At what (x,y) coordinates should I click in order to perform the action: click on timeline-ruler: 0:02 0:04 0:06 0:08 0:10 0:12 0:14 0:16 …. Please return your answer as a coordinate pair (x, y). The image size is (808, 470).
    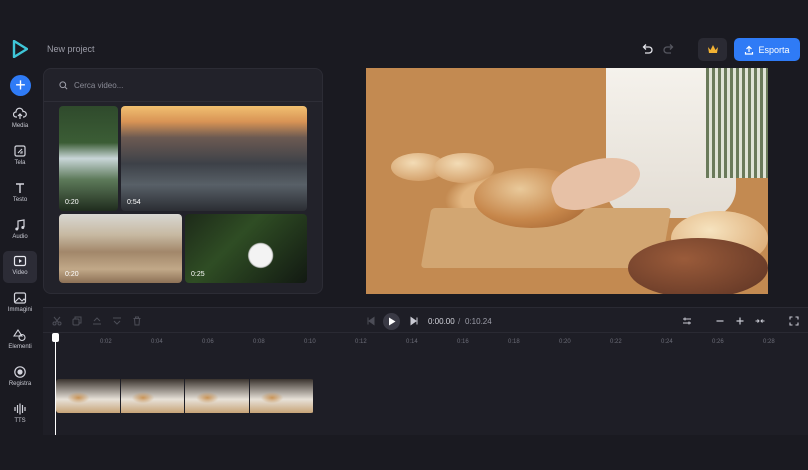
    Looking at the image, I should click on (425, 343).